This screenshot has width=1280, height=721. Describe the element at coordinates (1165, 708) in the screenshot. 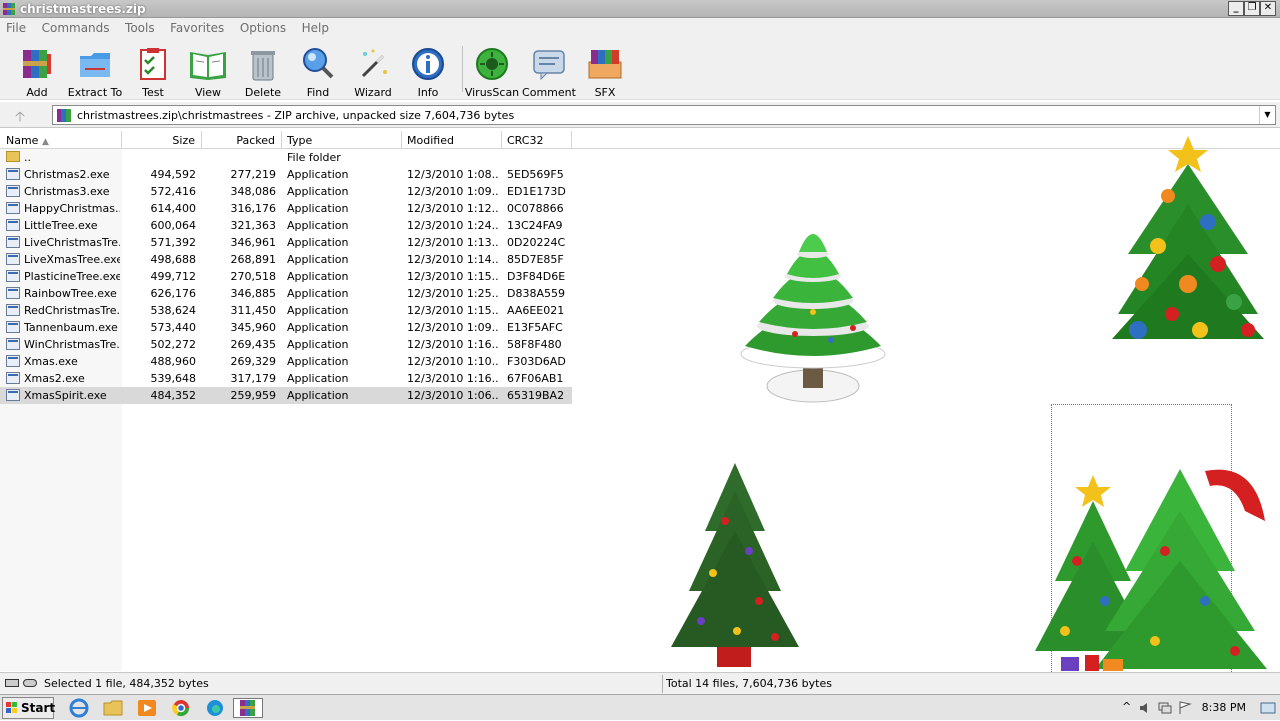

I see `network-icon` at that location.